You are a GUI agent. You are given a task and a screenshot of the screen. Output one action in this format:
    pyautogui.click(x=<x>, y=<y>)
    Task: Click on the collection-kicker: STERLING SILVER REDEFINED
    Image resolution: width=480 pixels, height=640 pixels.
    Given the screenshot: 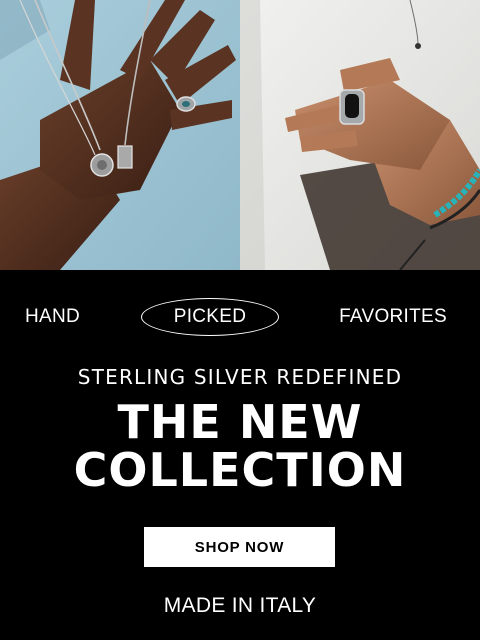 What is the action you would take?
    pyautogui.click(x=240, y=377)
    